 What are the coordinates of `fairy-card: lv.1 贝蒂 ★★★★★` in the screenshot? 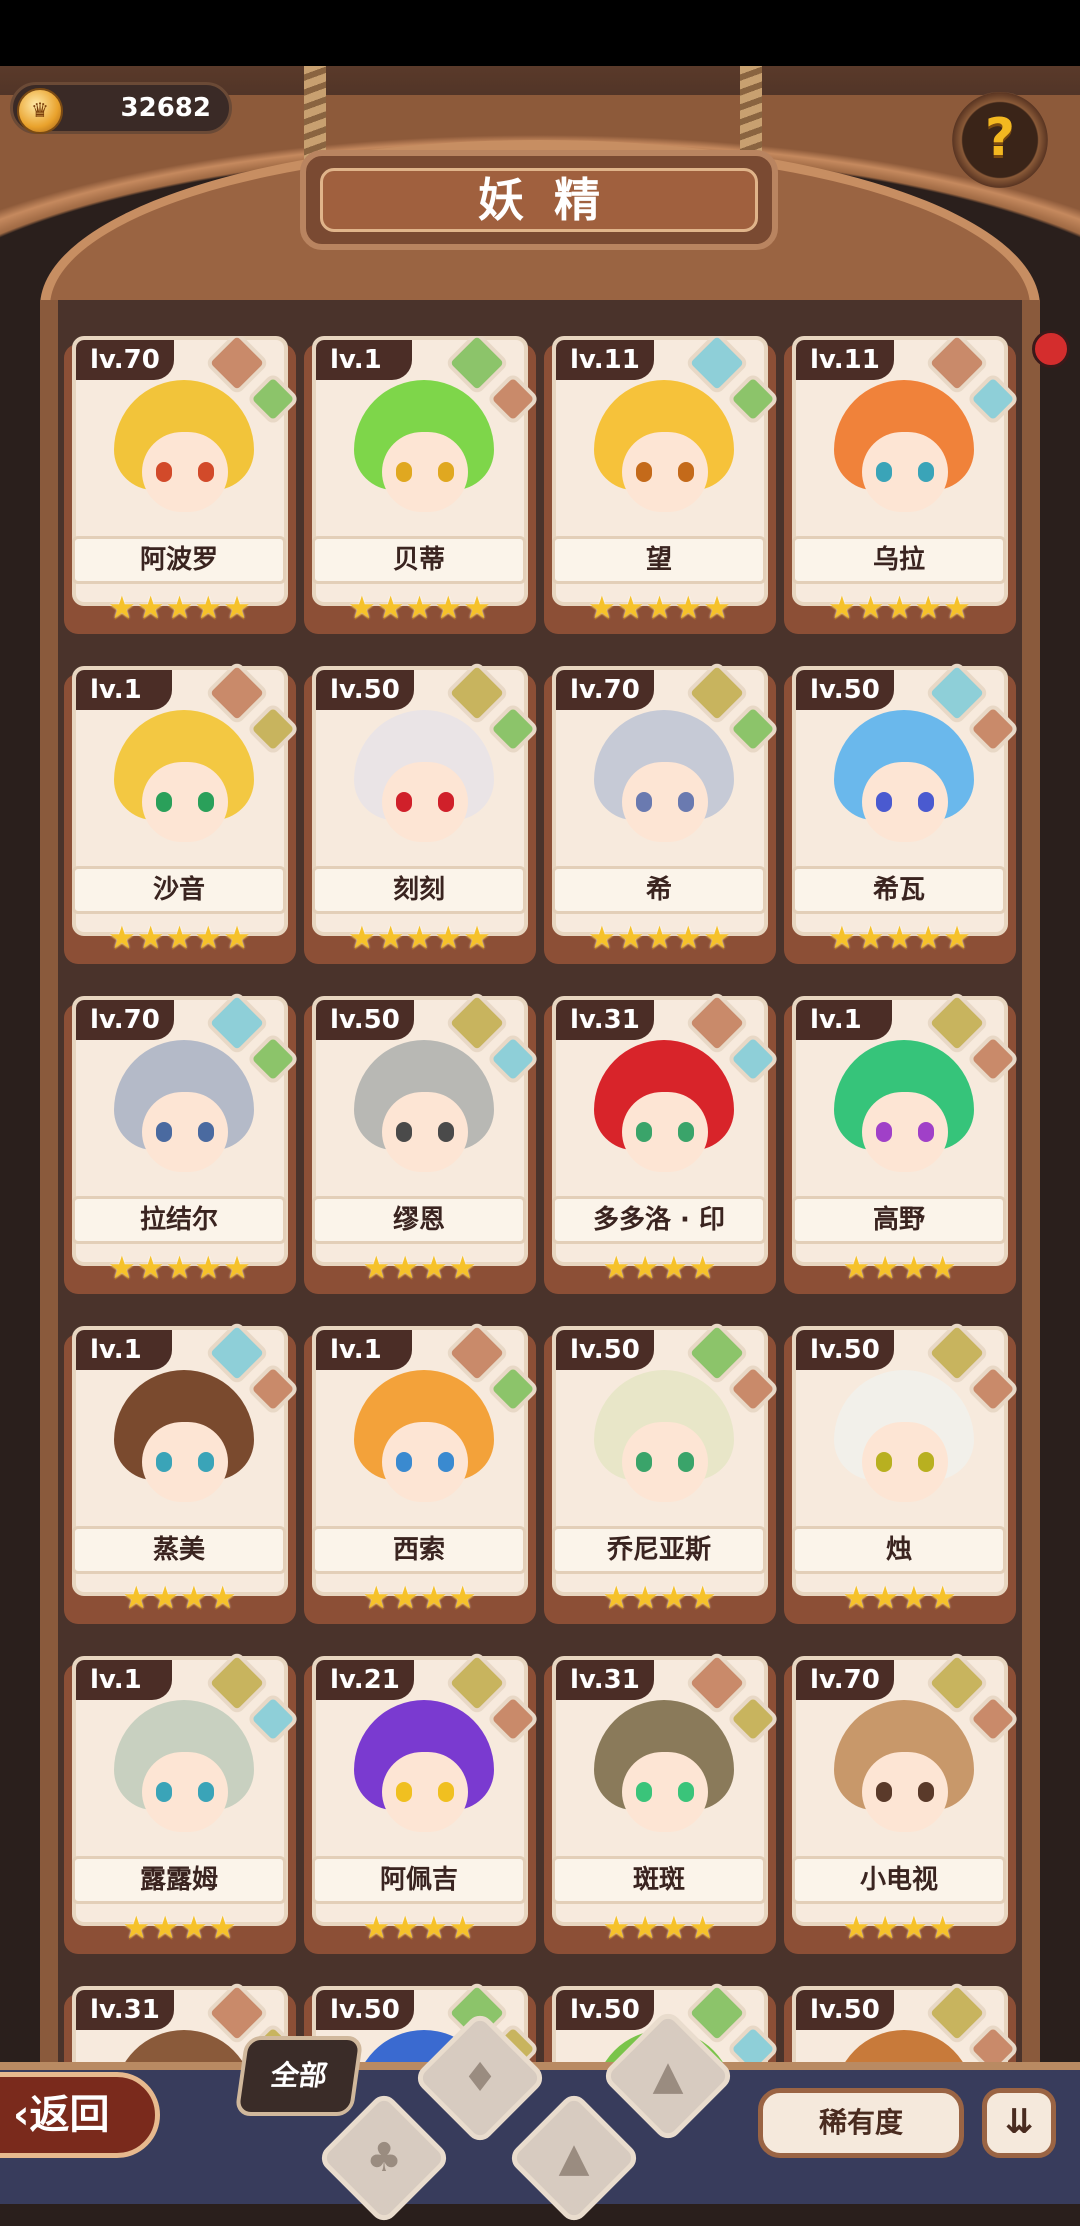 It's located at (422, 486).